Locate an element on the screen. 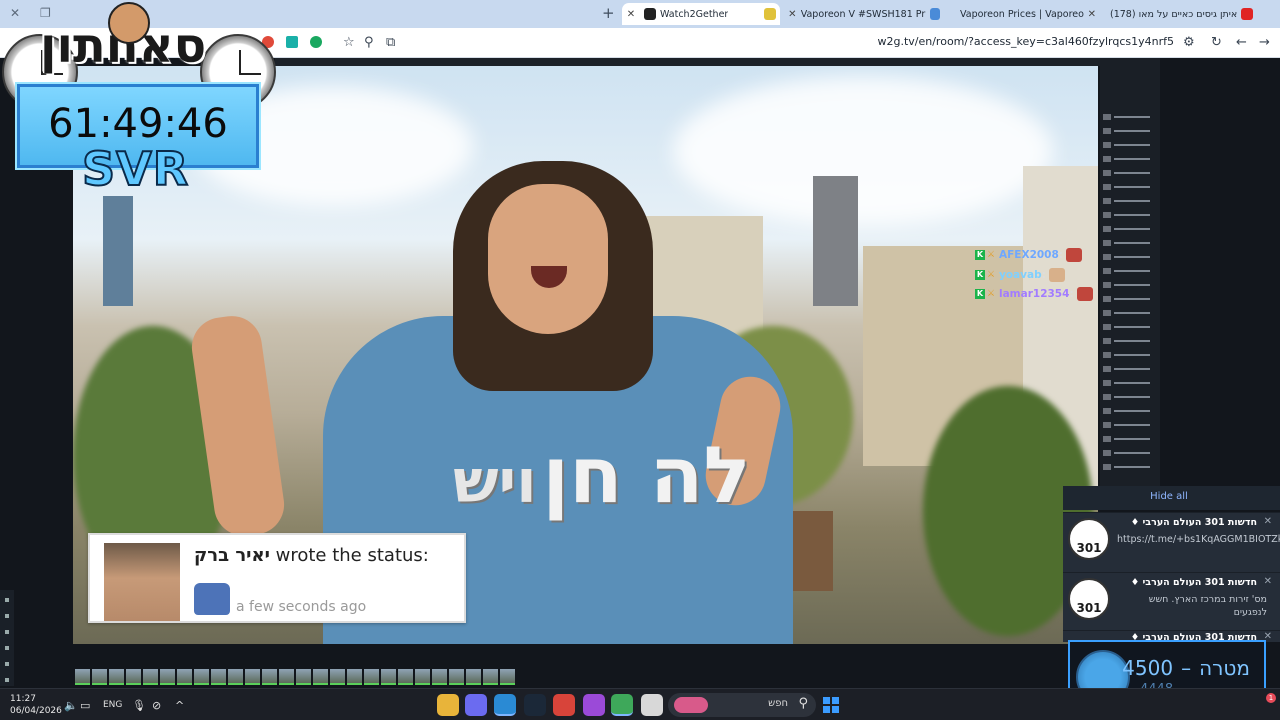 Image resolution: width=1280 pixels, height=720 pixels. volume-icon: 🔈 is located at coordinates (71, 705).